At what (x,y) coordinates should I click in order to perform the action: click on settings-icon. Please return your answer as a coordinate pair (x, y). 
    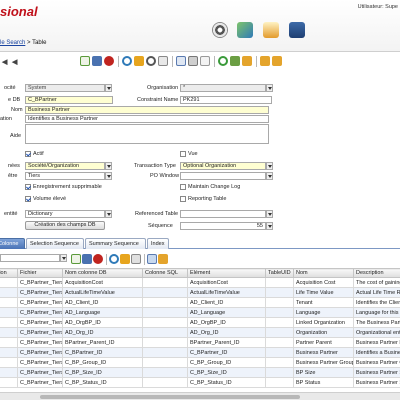
    Looking at the image, I should click on (245, 30).